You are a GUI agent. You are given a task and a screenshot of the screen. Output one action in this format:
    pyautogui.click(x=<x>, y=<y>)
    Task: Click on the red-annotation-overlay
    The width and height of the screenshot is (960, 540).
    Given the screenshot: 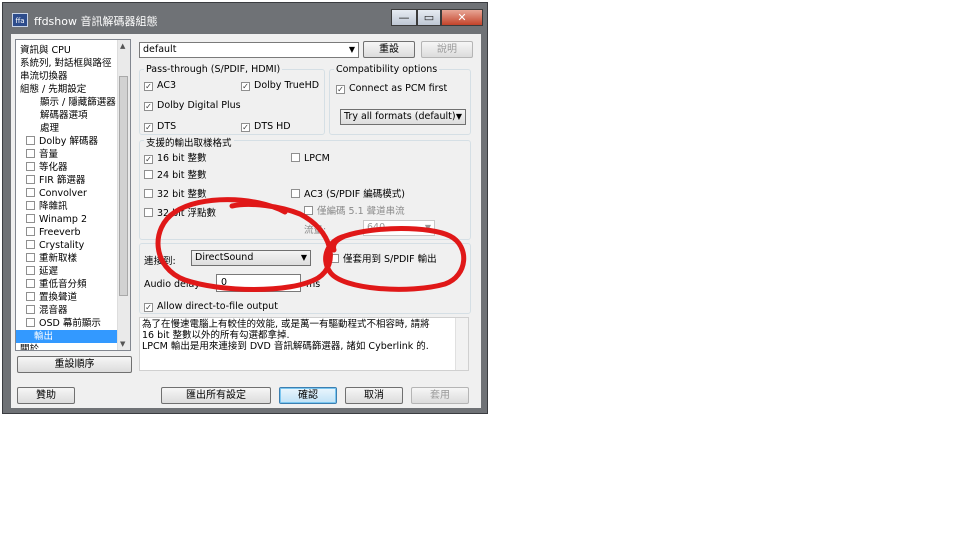 What is the action you would take?
    pyautogui.click(x=311, y=244)
    